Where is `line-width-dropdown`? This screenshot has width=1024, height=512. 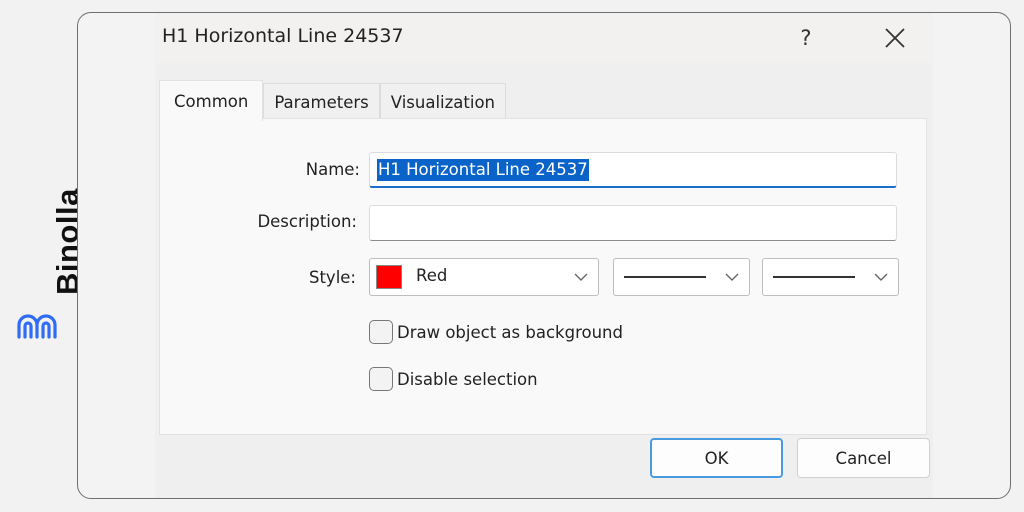
line-width-dropdown is located at coordinates (830, 277).